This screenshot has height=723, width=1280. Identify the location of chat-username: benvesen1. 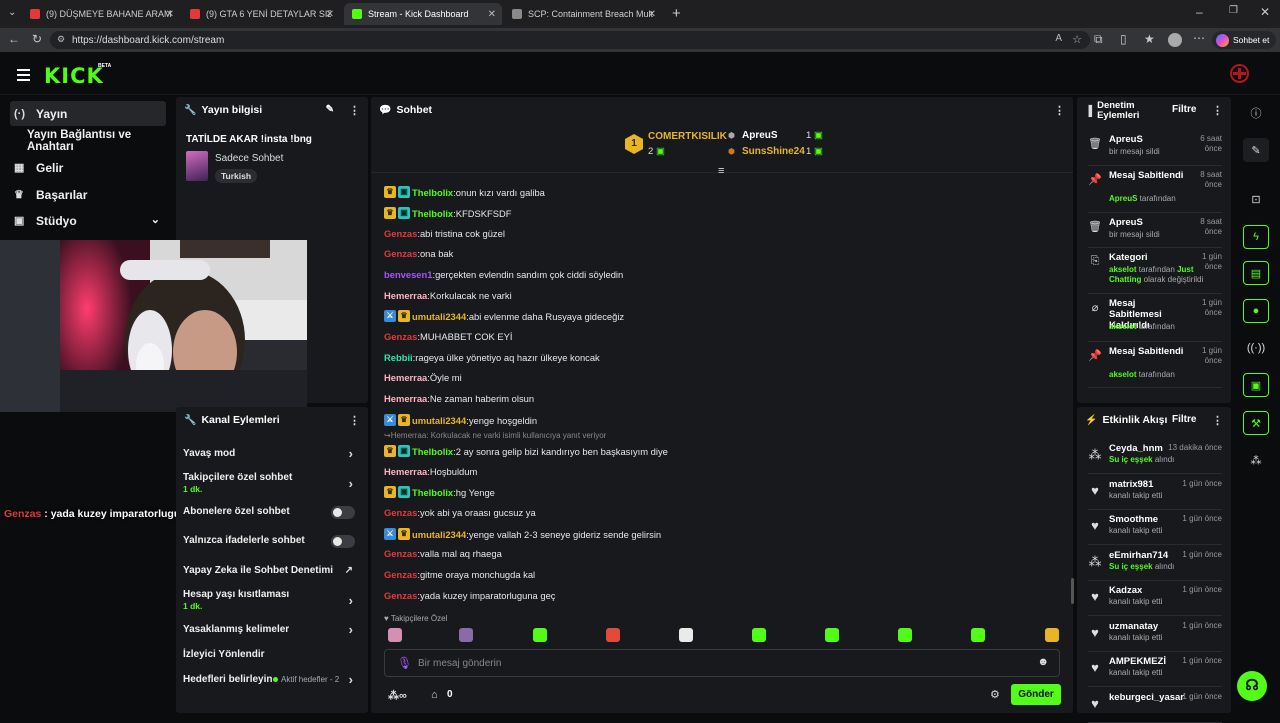
(408, 274).